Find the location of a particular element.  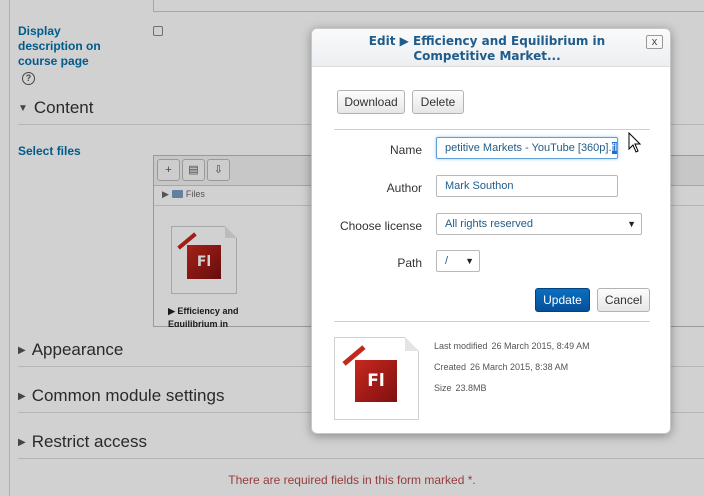

name-label: Name is located at coordinates (405, 150).